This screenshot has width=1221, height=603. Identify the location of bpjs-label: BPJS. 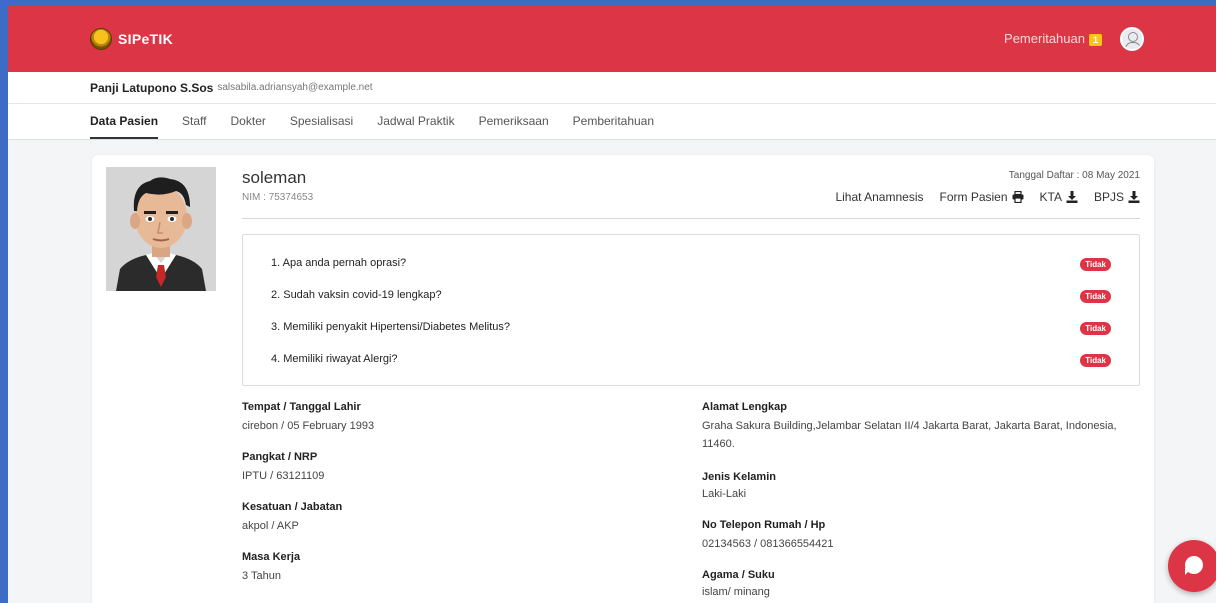
(1108, 197).